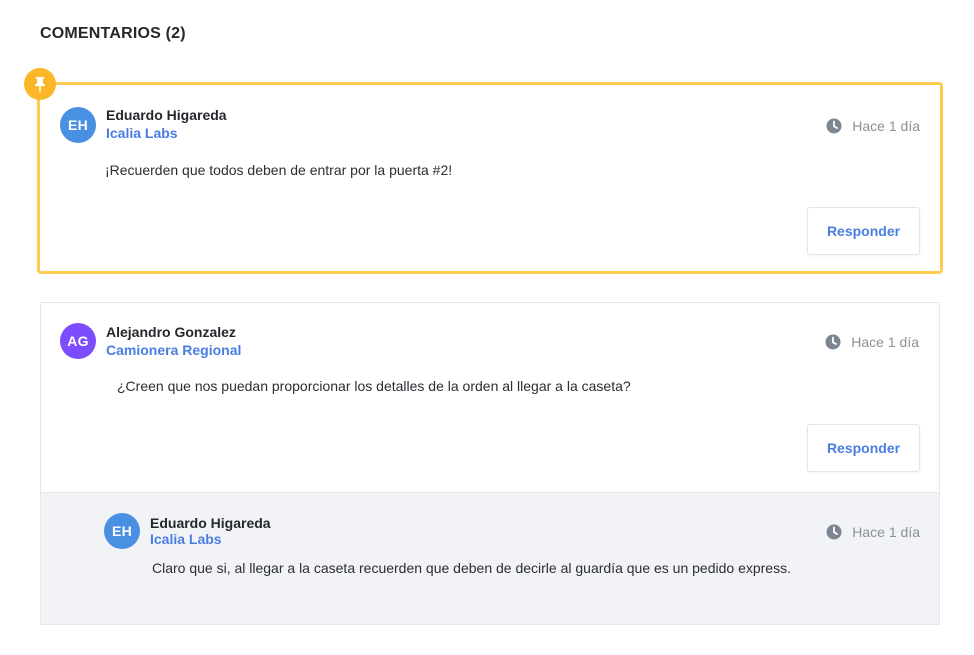 This screenshot has width=974, height=655. Describe the element at coordinates (186, 539) in the screenshot. I see `reply-company-link: Icalia Labs` at that location.